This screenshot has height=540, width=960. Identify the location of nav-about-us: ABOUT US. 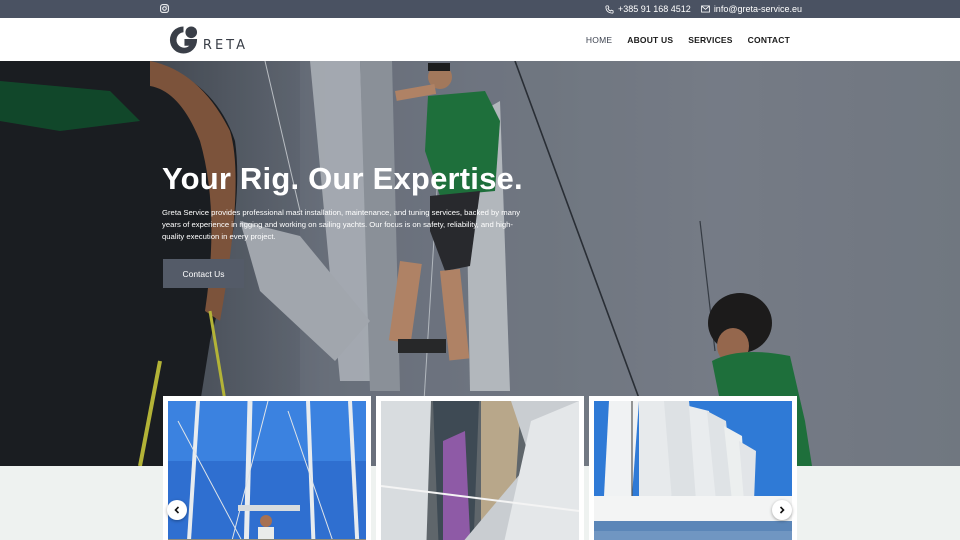
(650, 40).